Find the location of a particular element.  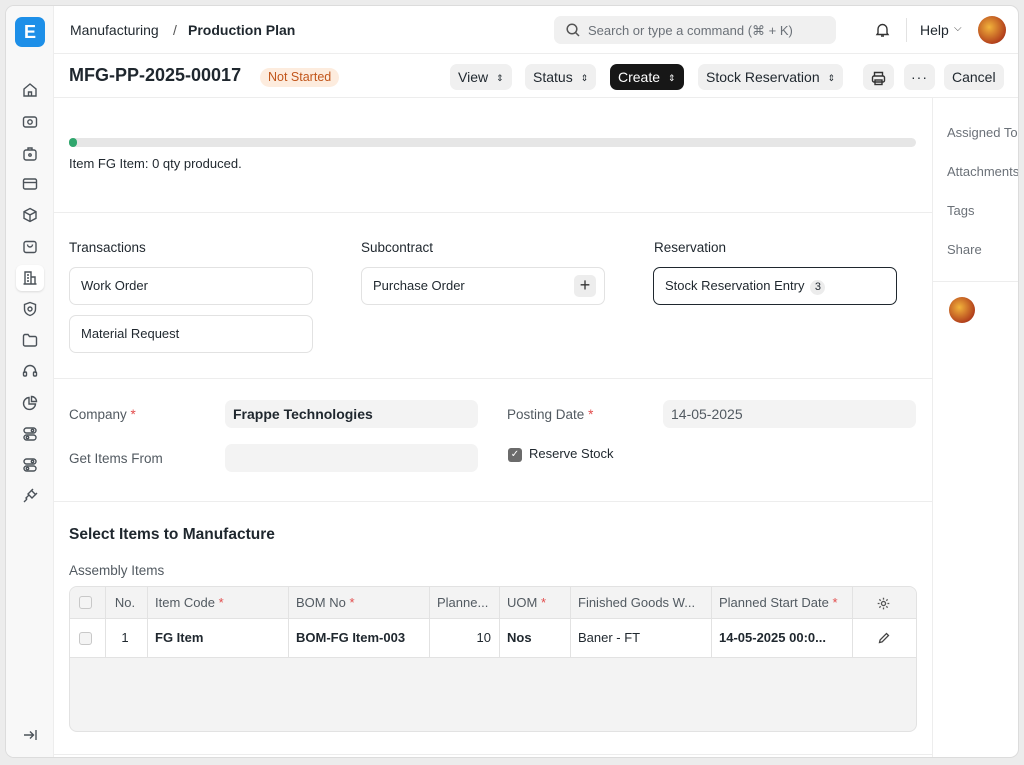

attachments-link: Attachments is located at coordinates (982, 171).